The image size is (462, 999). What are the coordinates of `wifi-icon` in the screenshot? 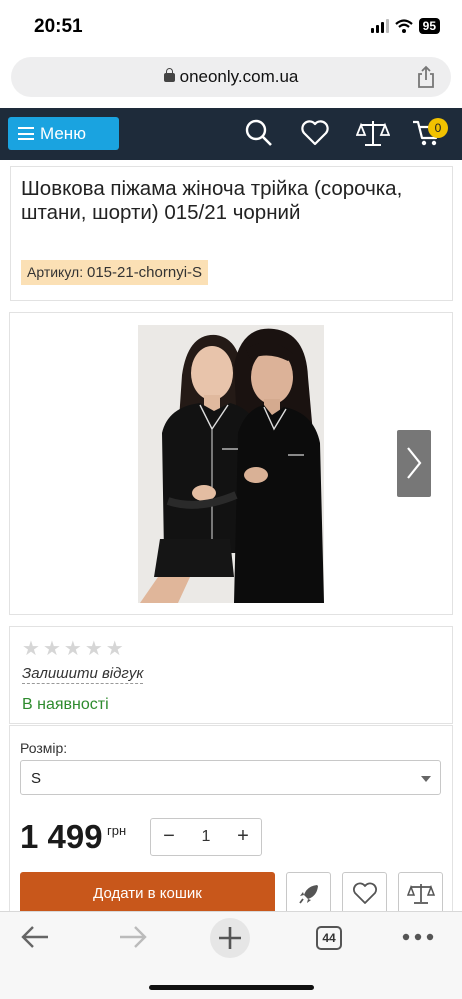 It's located at (403, 26).